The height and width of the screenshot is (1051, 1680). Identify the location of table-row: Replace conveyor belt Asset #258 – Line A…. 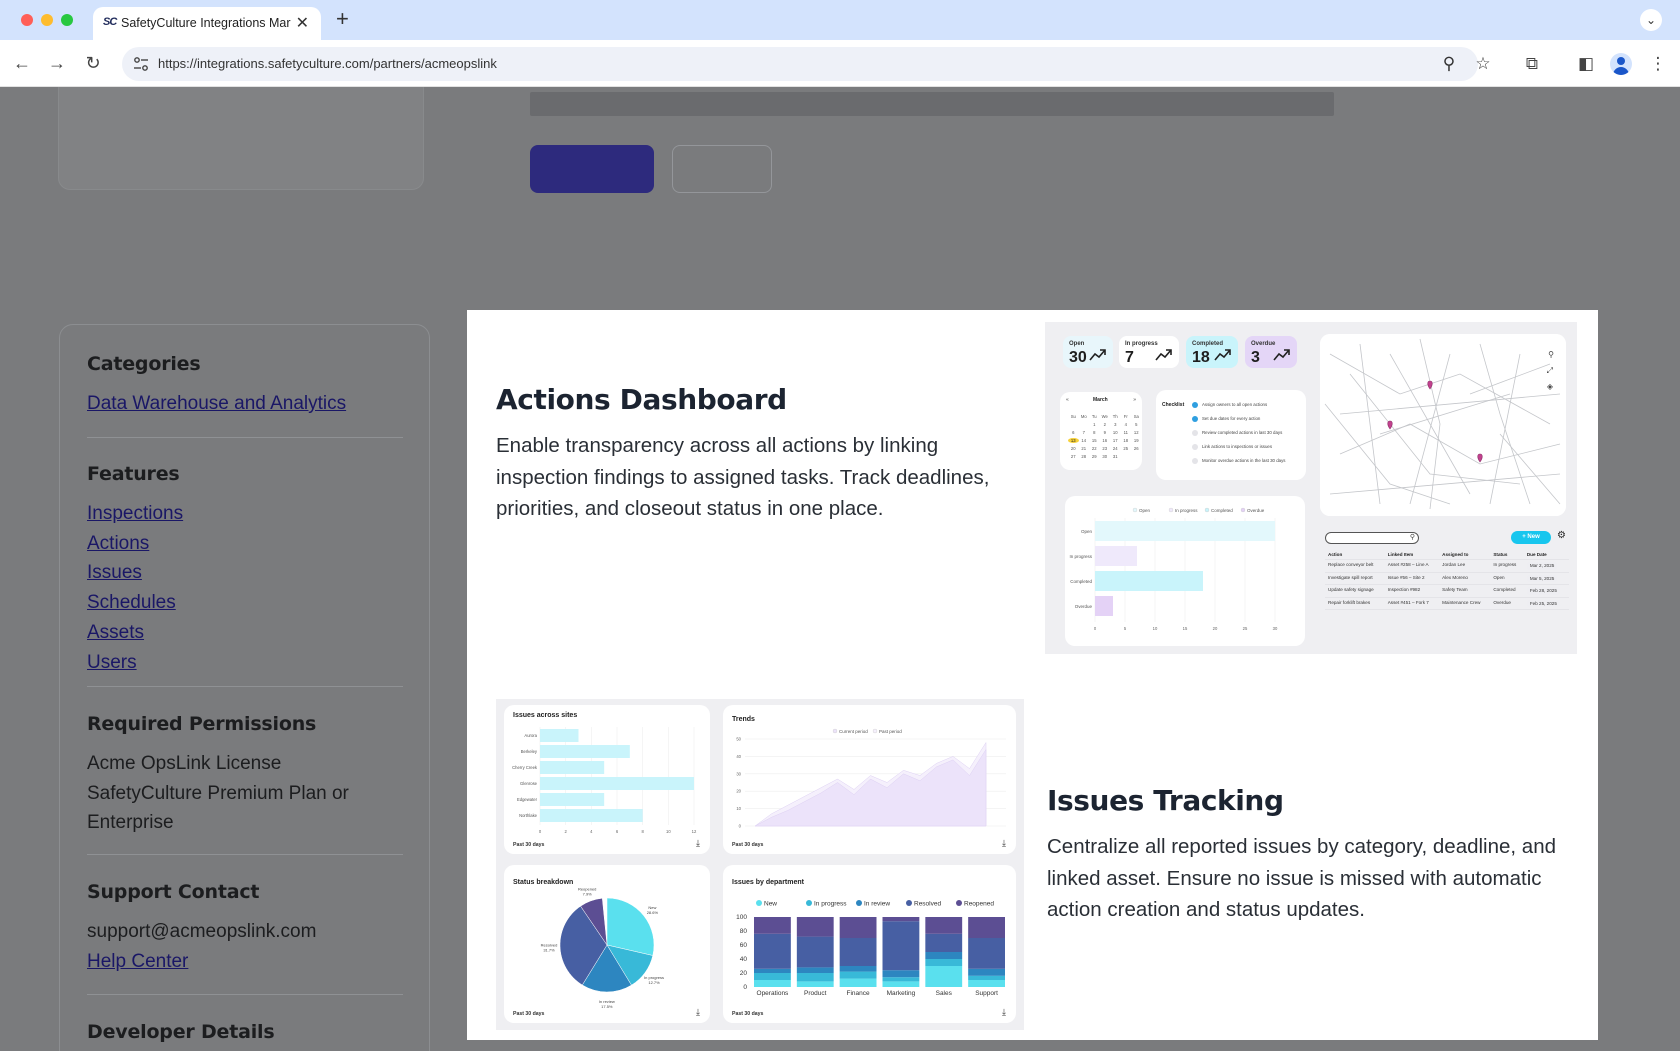
(1447, 566).